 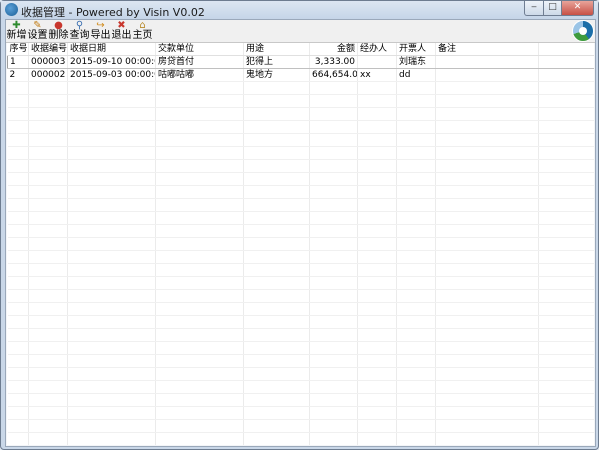 I want to click on cell-index: 1, so click(x=18, y=62).